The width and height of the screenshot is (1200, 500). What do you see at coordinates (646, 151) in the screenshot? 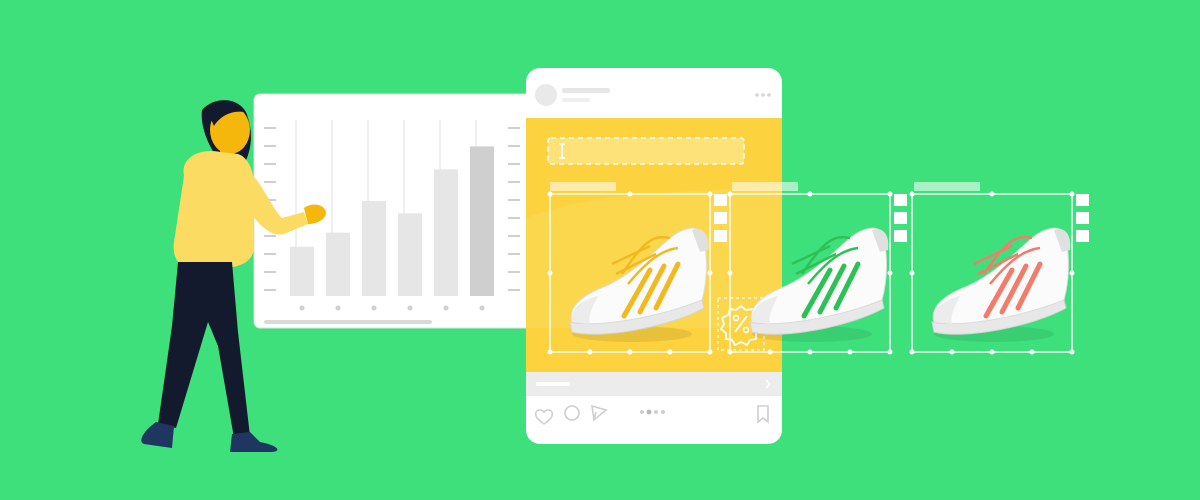
I see `text-input-placeholder` at bounding box center [646, 151].